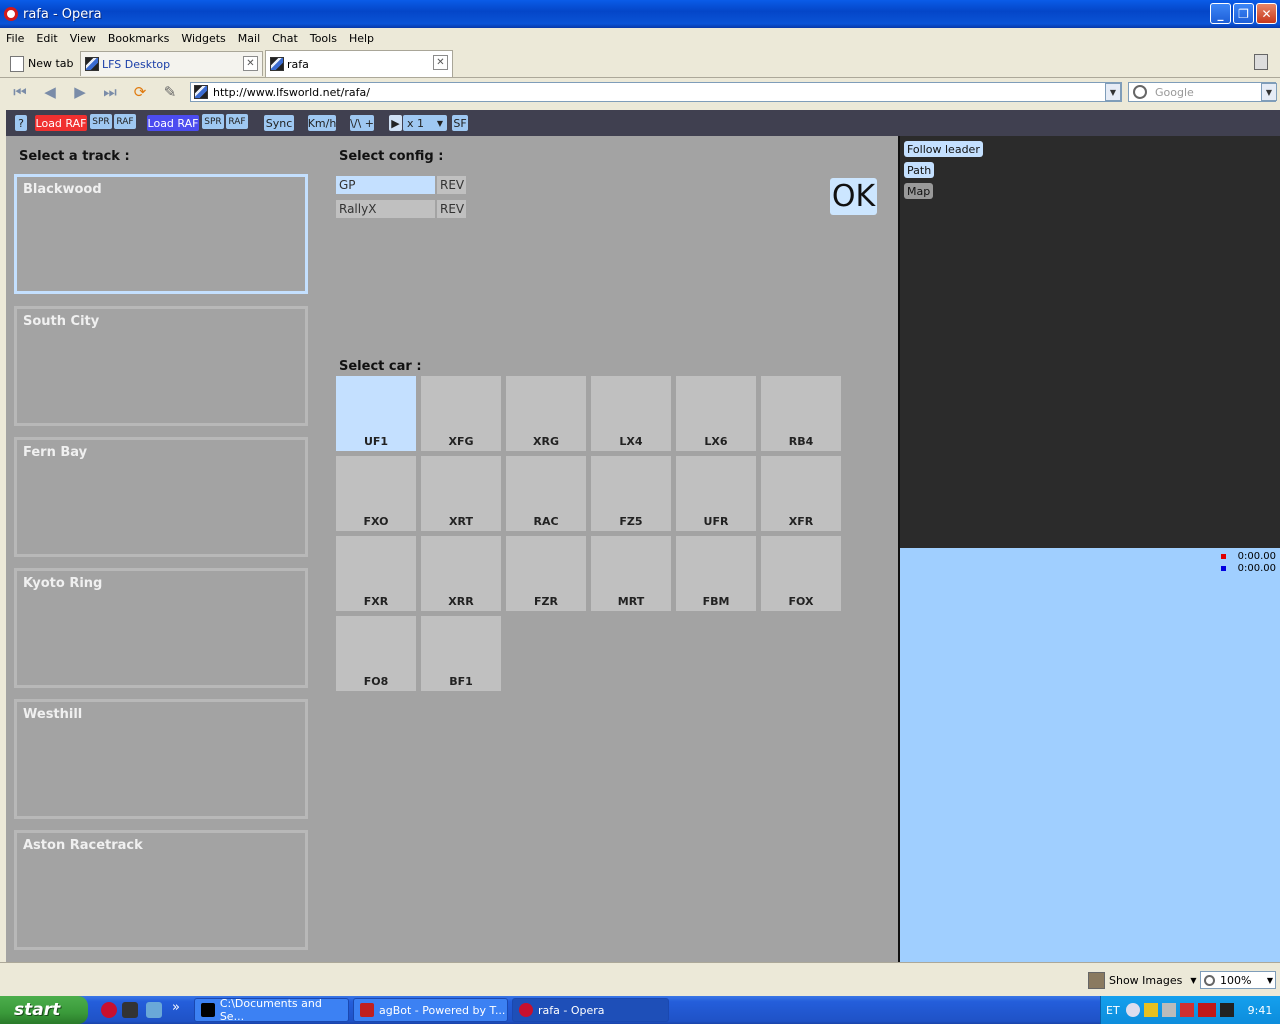  Describe the element at coordinates (1202, 92) in the screenshot. I see `search-field: Google` at that location.